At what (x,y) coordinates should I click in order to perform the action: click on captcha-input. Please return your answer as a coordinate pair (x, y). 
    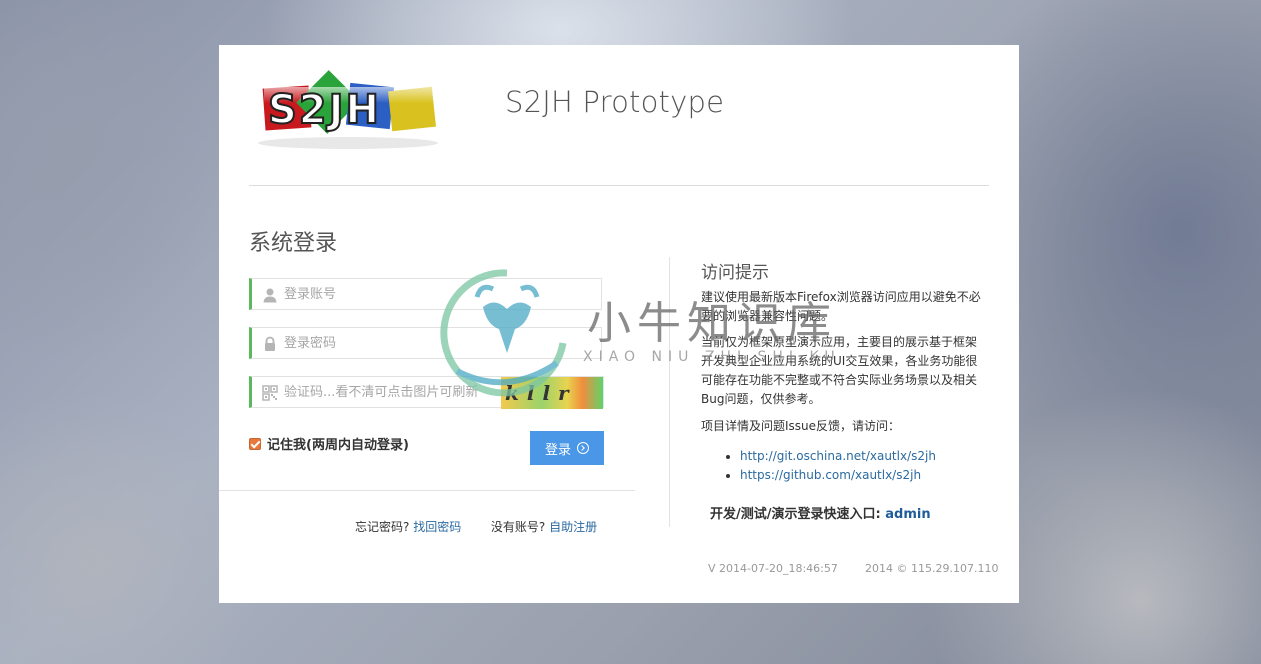
    Looking at the image, I should click on (394, 392).